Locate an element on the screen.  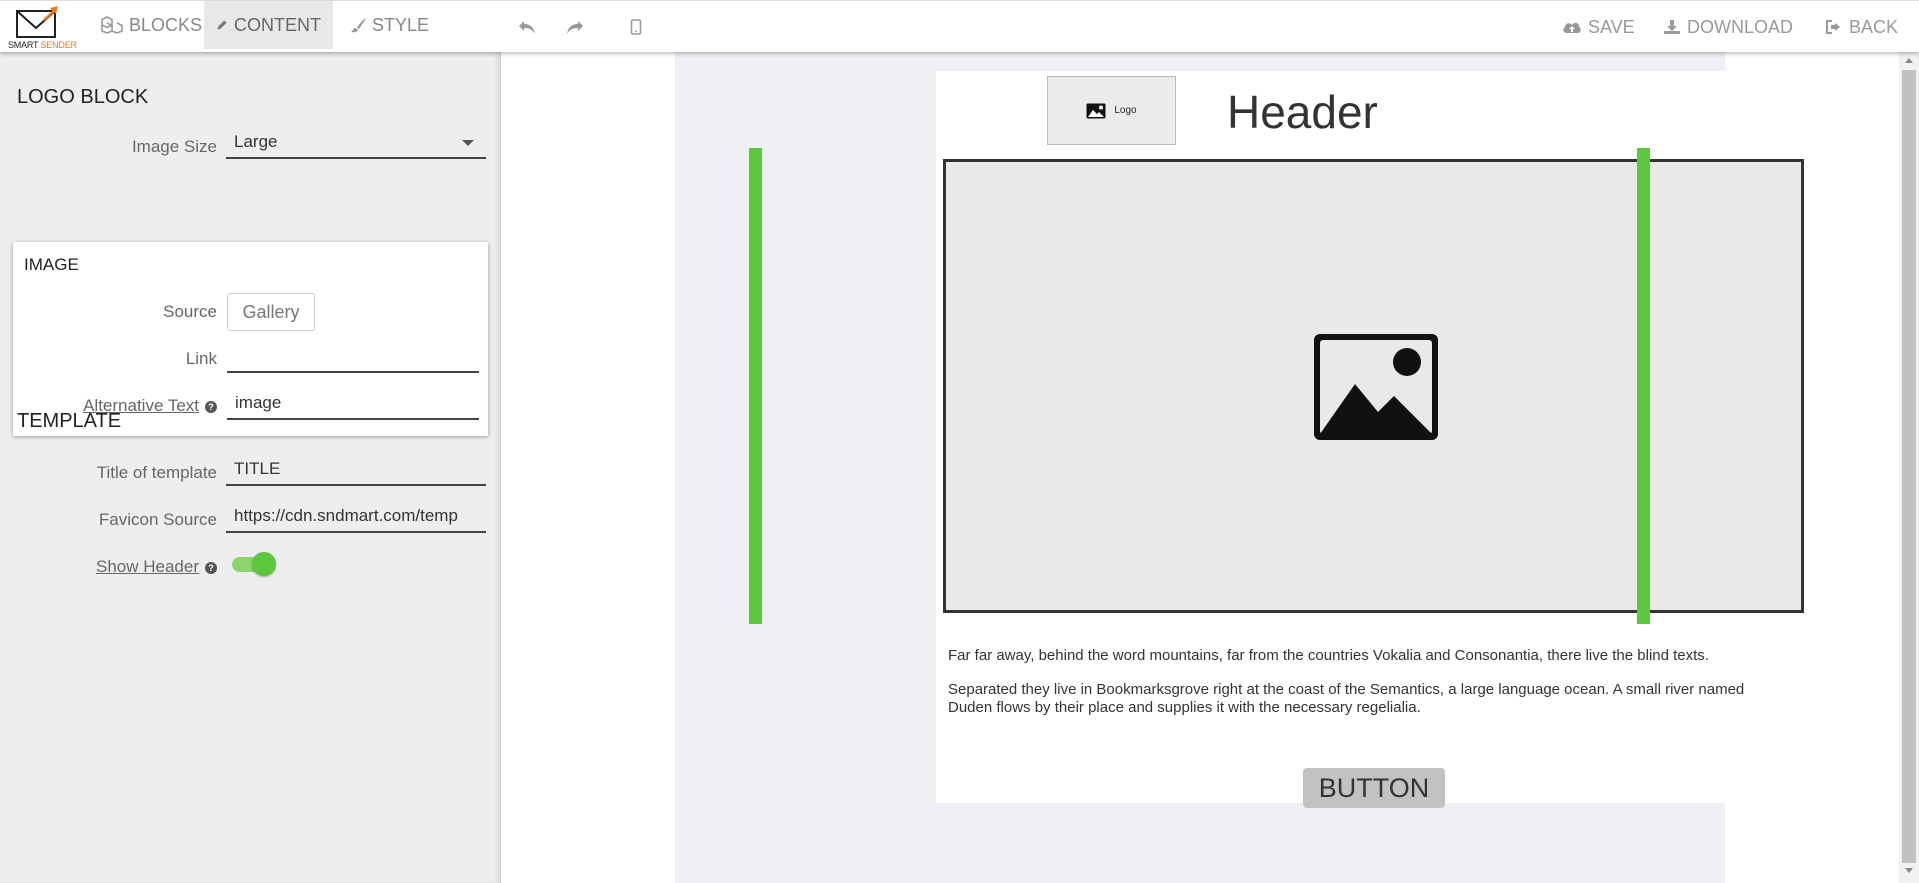
back-label: BACK is located at coordinates (1874, 26).